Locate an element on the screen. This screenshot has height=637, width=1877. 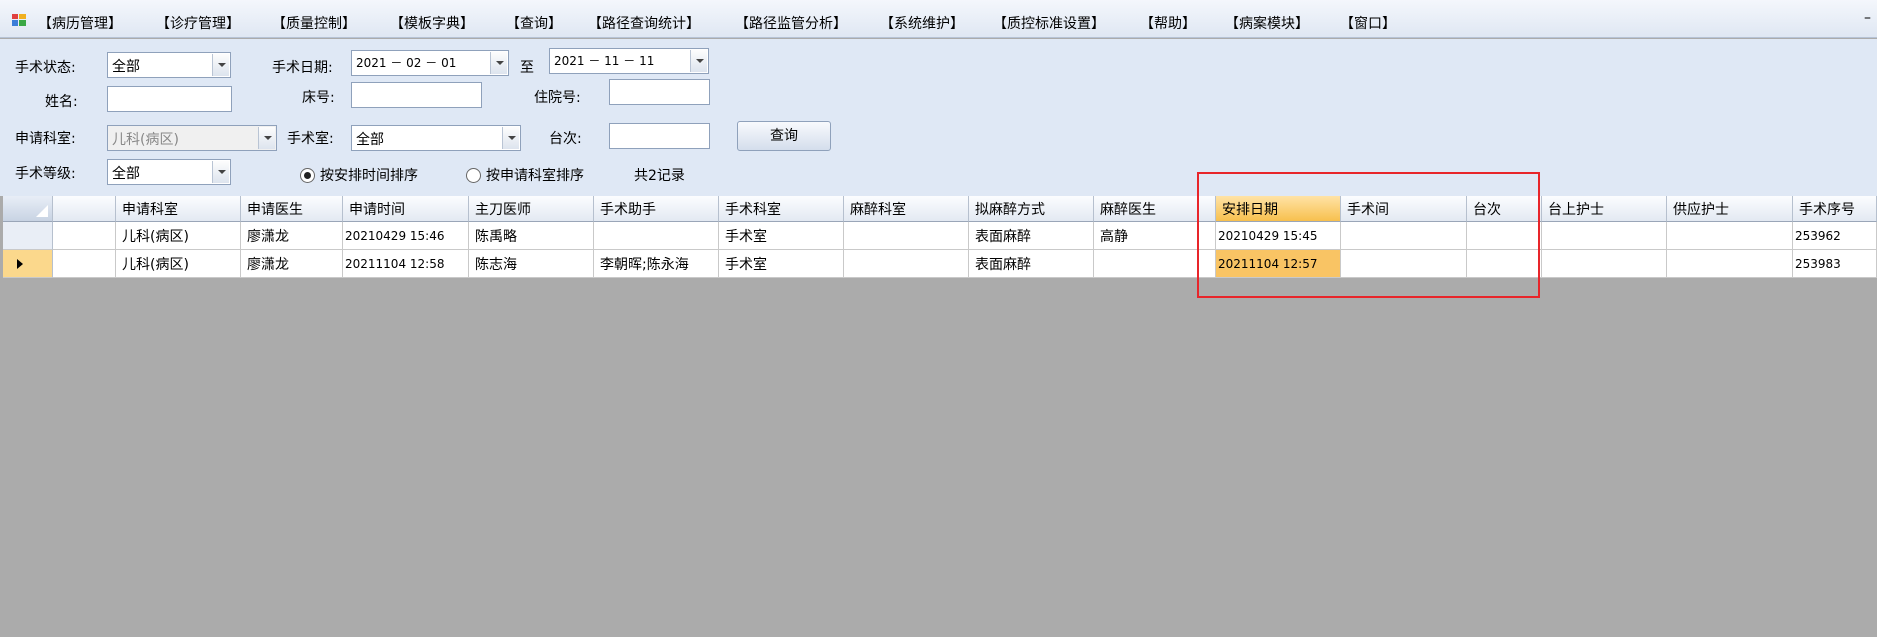
date-from-picker: 2021 － 02 － 01 is located at coordinates (430, 63).